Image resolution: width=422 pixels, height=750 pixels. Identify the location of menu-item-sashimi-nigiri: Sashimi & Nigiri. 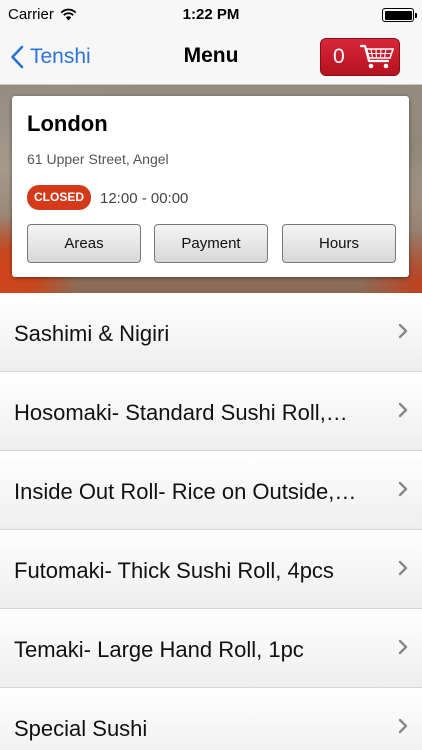
(211, 332).